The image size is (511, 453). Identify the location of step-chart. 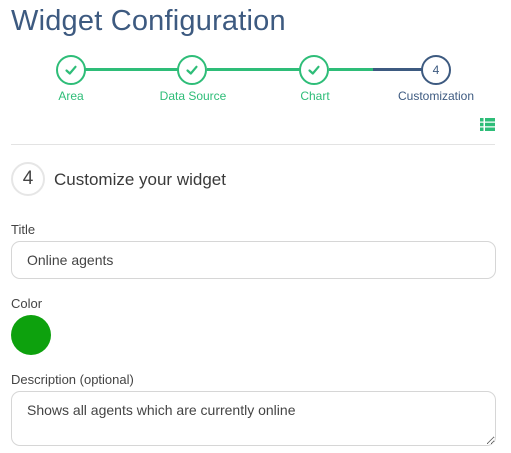
(314, 70).